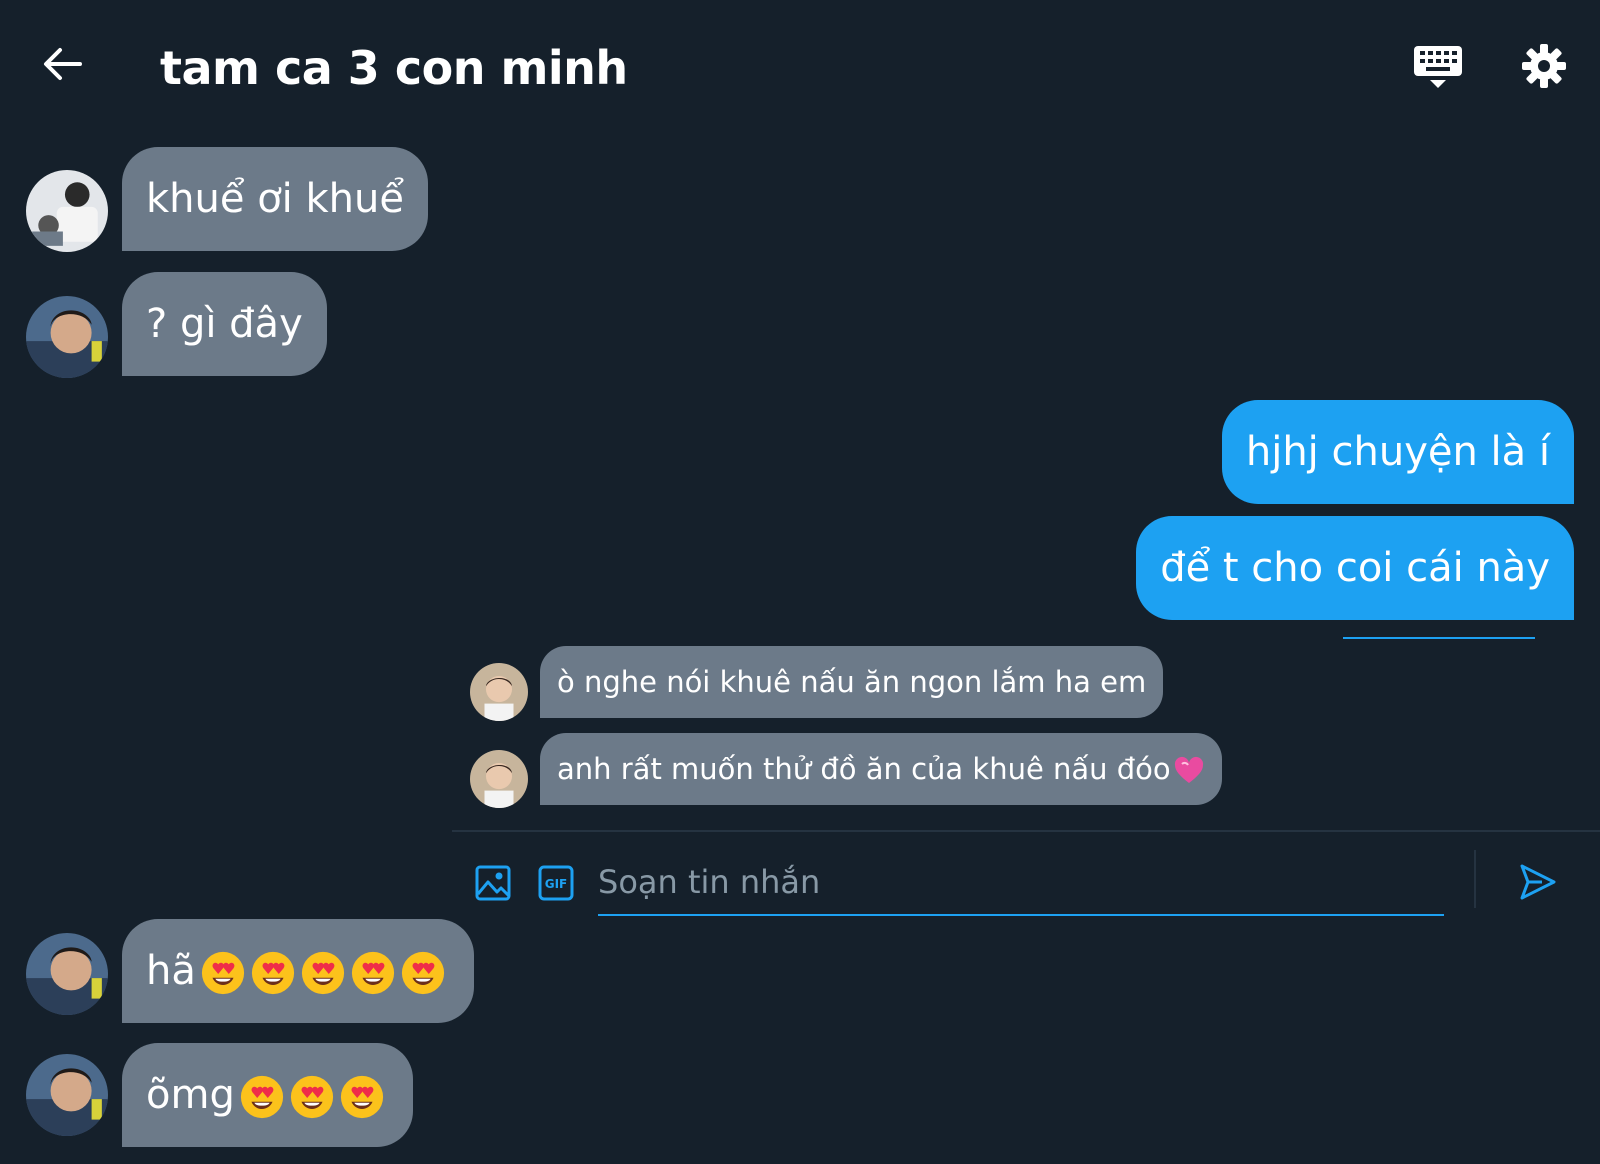 The height and width of the screenshot is (1164, 1600). I want to click on svg-text: GIF, so click(556, 884).